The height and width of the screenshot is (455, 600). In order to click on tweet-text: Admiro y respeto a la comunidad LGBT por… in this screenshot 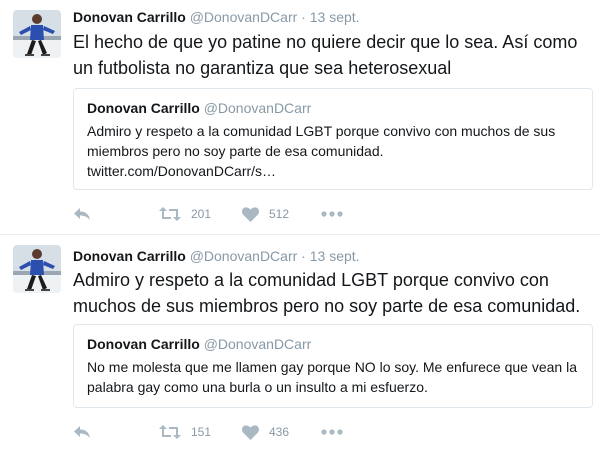, I will do `click(327, 293)`.